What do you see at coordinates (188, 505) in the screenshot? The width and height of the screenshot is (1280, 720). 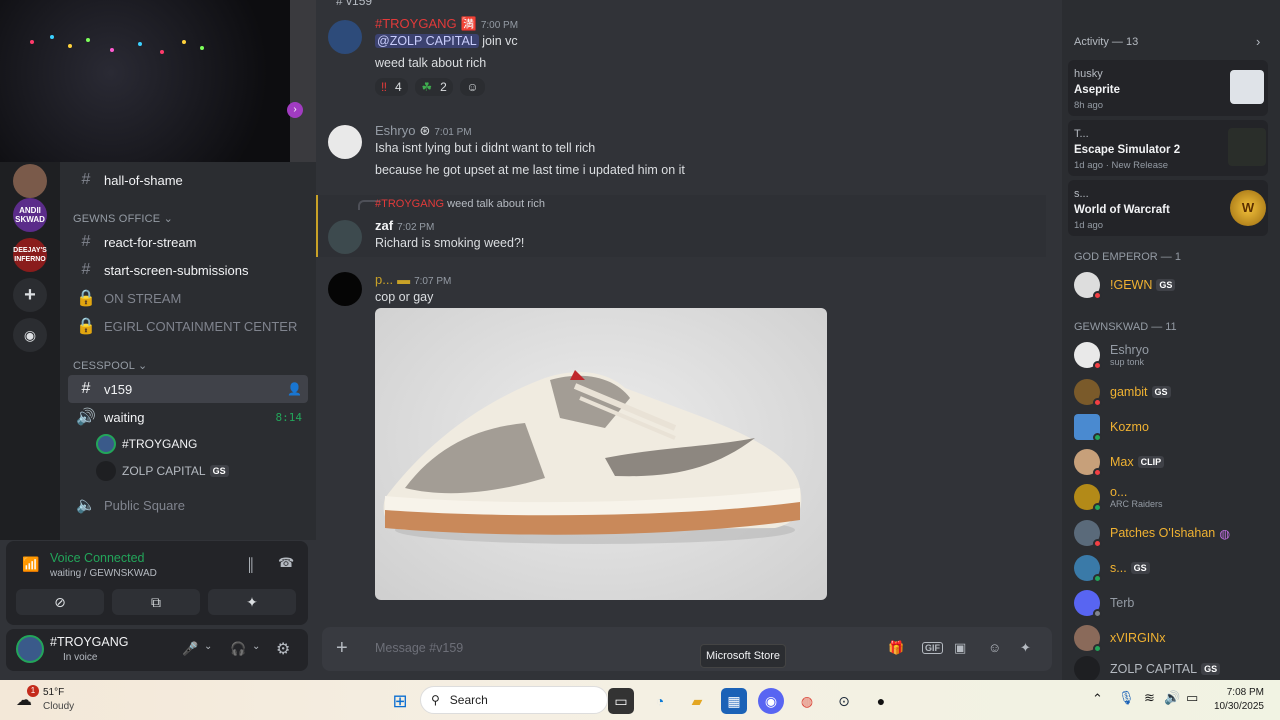 I see `voice-channel-public-square: 🔈 Public Square` at bounding box center [188, 505].